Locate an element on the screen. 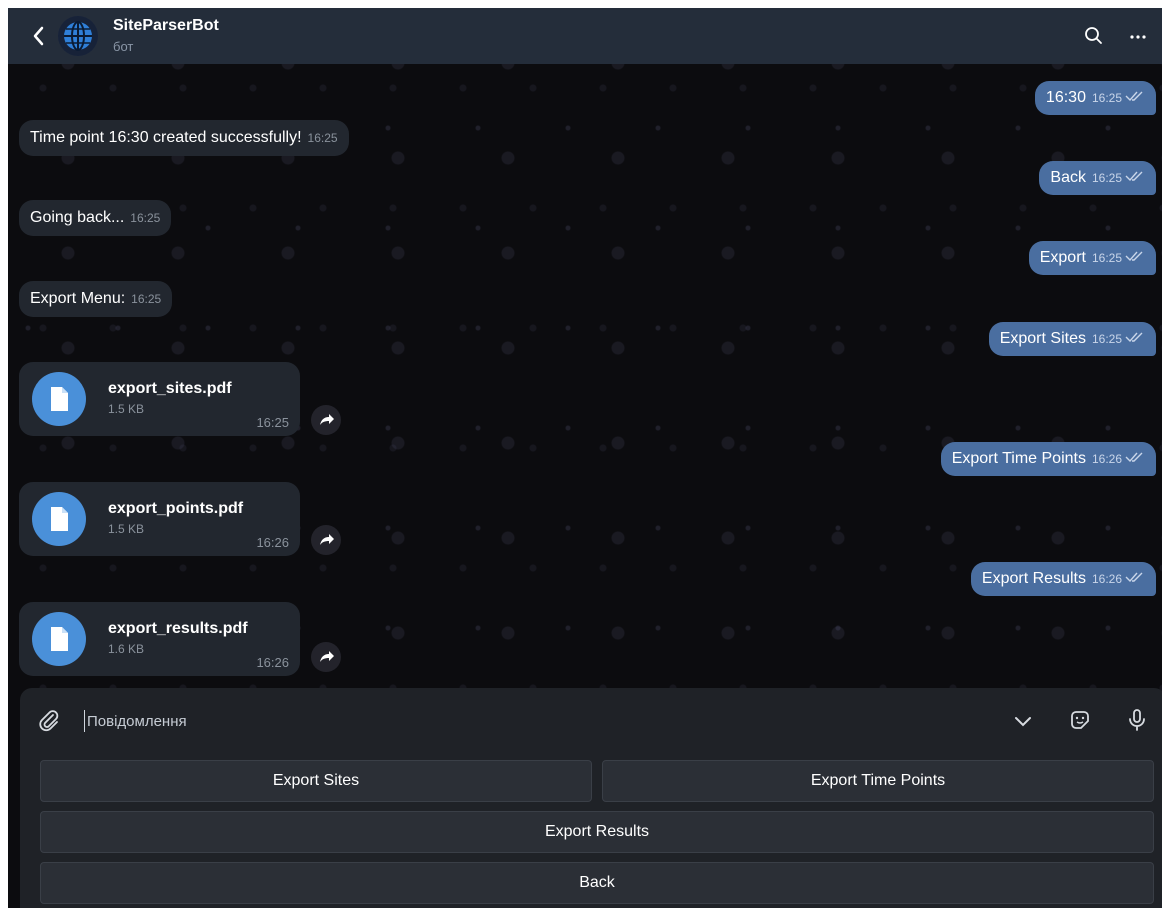 The height and width of the screenshot is (908, 1165). outgoing-message: Export Sites 16:25 is located at coordinates (1072, 339).